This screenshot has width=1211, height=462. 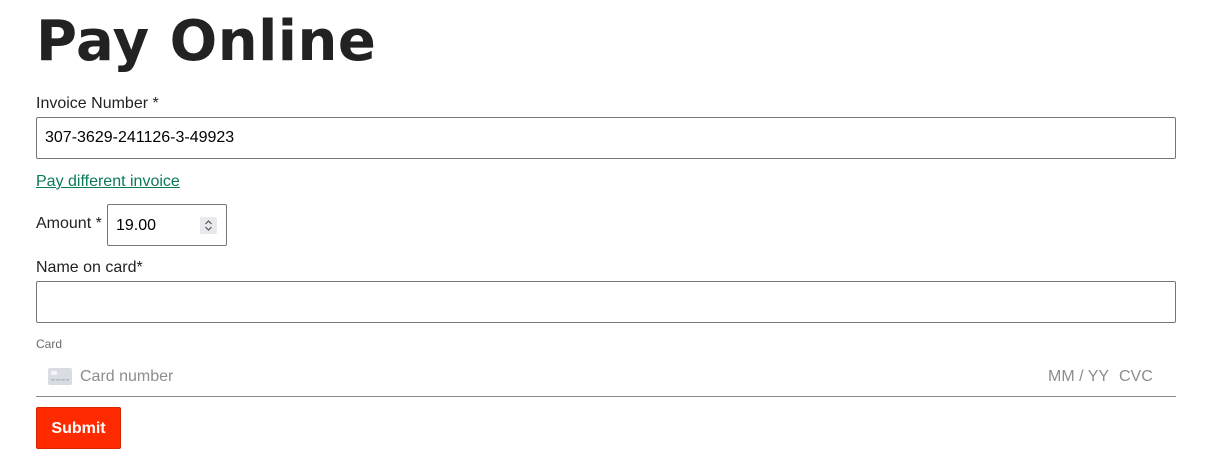 What do you see at coordinates (89, 267) in the screenshot?
I see `name-on-card-label: Name on card*` at bounding box center [89, 267].